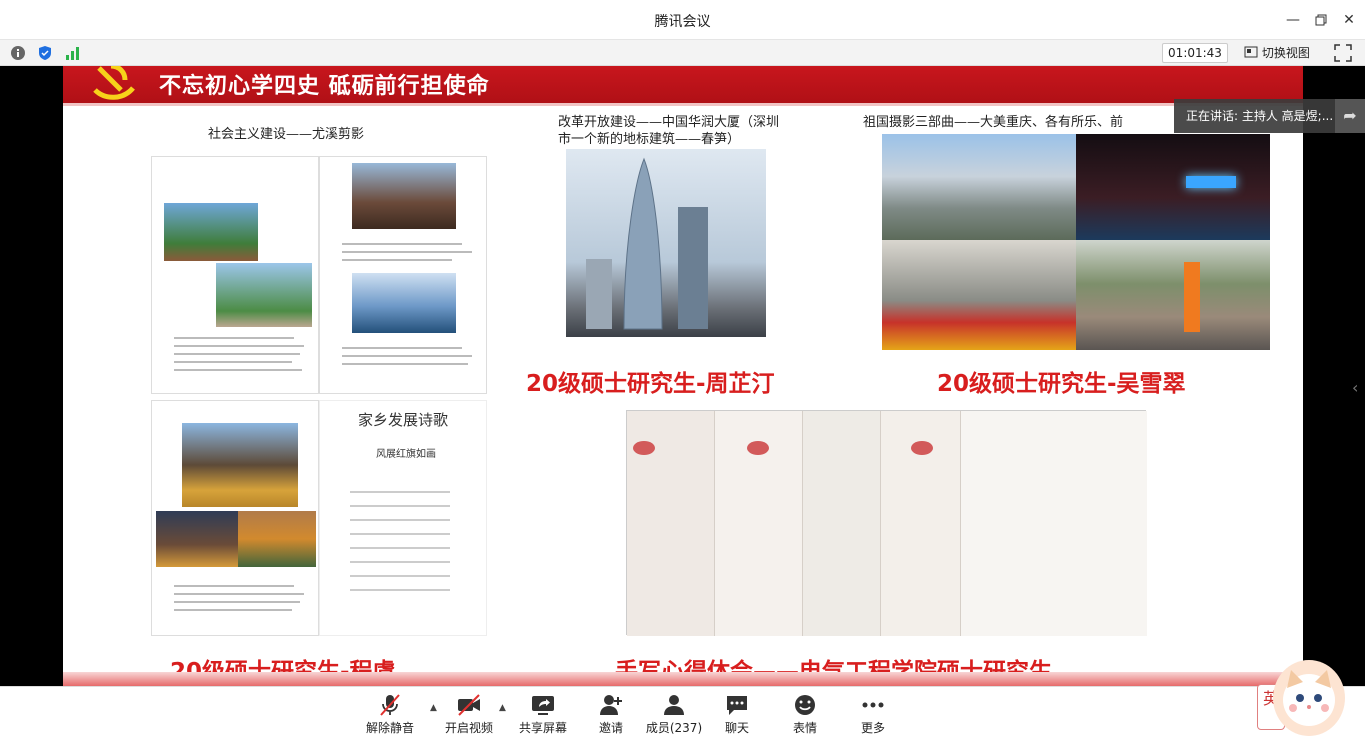 This screenshot has width=1365, height=736. I want to click on share-screen-icon, so click(543, 705).